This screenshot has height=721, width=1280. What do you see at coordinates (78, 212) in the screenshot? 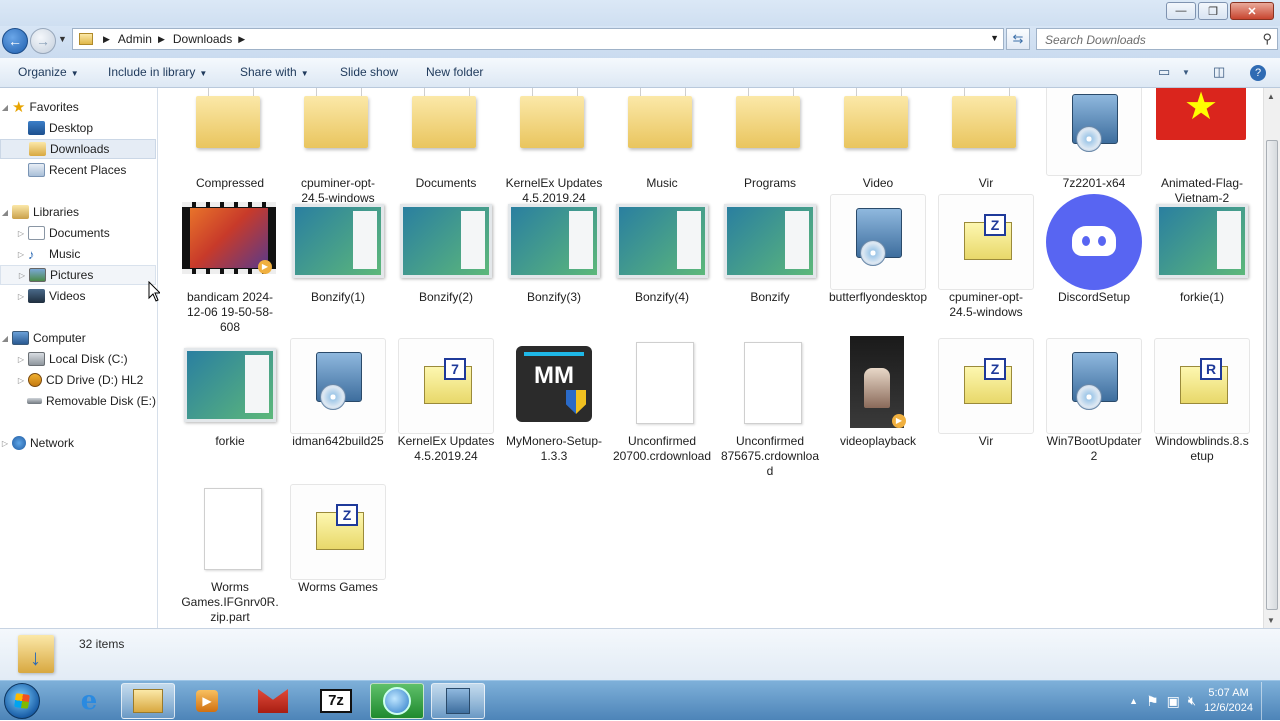
I see `nav-libraries: ◢ Libraries` at bounding box center [78, 212].